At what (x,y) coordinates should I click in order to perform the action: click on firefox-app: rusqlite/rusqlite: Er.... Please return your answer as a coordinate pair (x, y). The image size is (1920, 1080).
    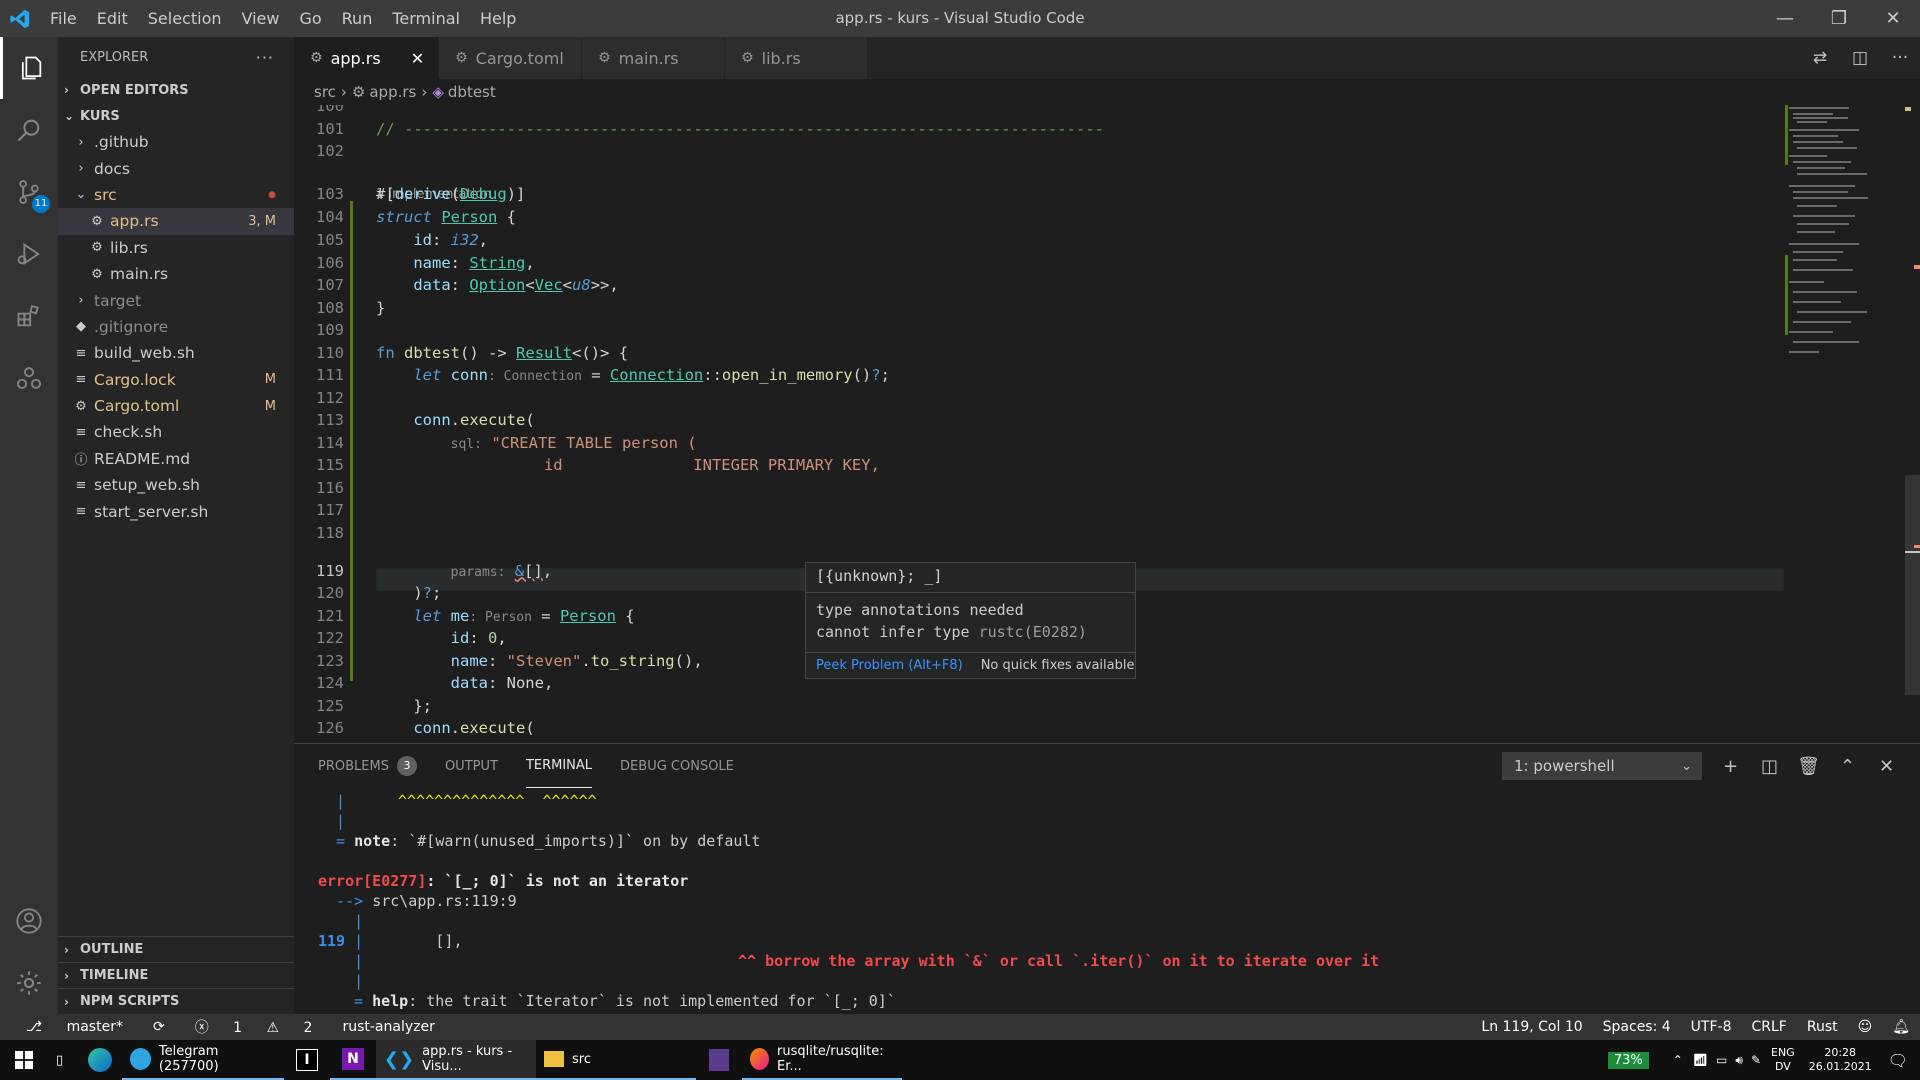
    Looking at the image, I should click on (822, 1060).